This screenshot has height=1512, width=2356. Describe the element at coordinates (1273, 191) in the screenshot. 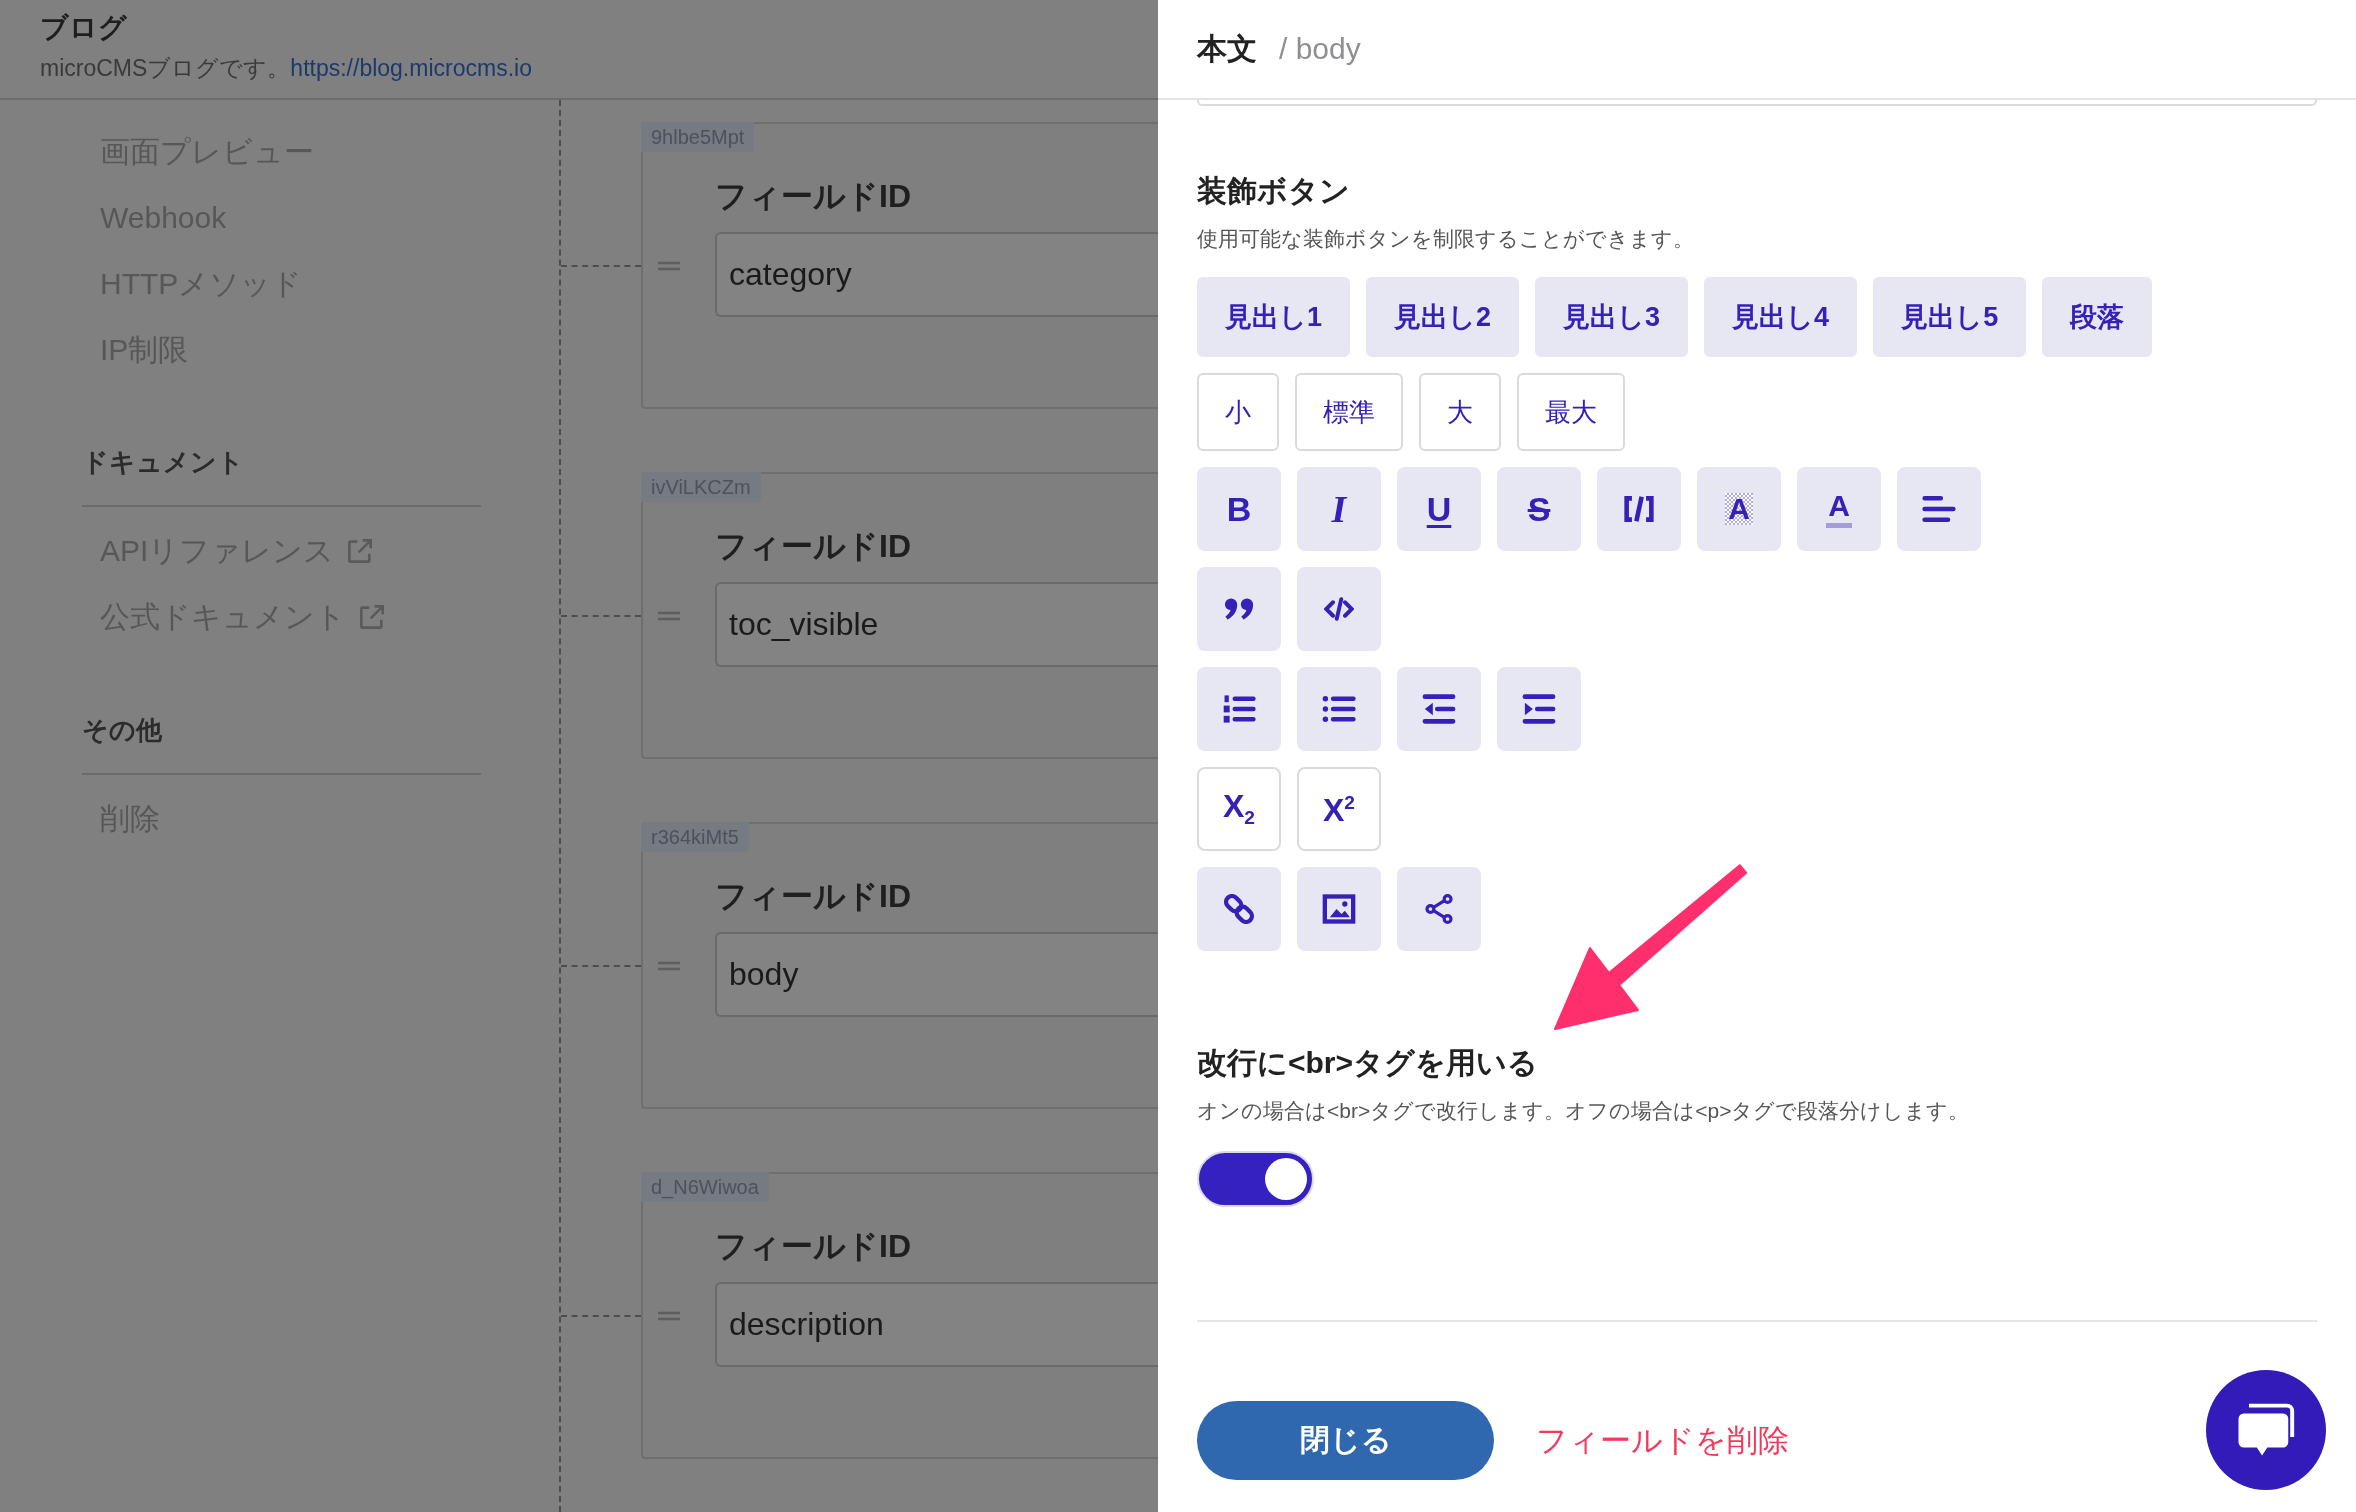

I see `section-title: 装飾ボタン` at that location.